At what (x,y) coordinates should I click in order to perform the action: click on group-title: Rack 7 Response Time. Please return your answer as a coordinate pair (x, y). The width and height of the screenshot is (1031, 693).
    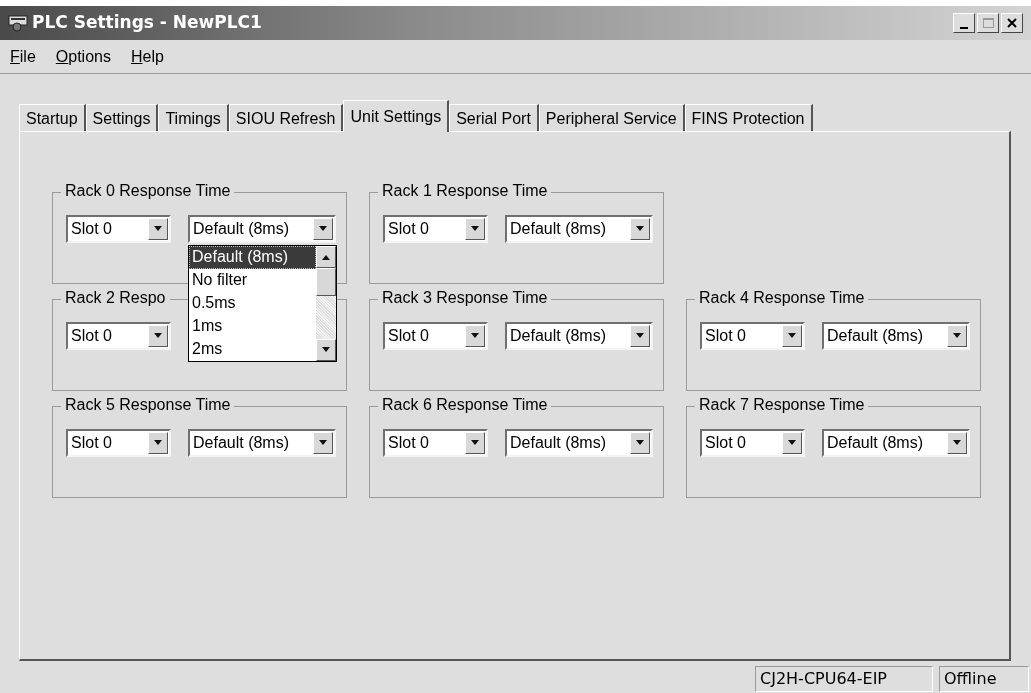
    Looking at the image, I should click on (782, 405).